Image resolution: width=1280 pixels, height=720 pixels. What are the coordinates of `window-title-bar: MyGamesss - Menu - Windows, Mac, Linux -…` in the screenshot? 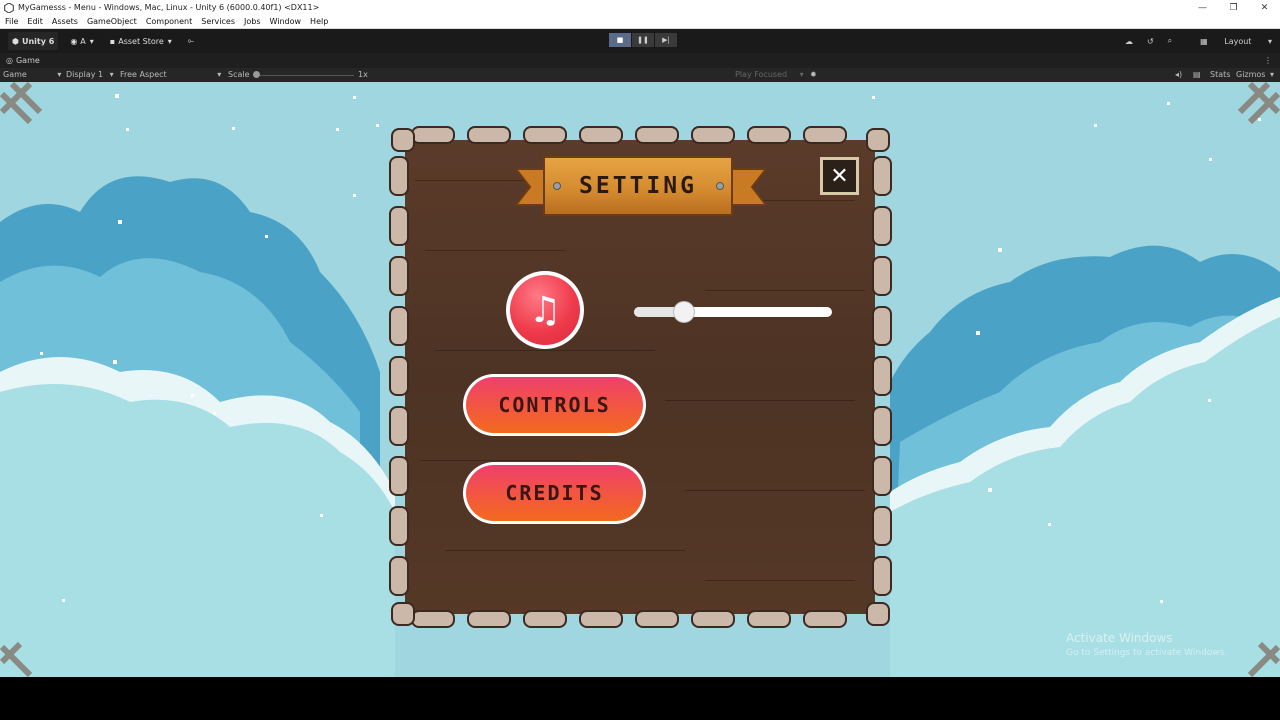 It's located at (640, 7).